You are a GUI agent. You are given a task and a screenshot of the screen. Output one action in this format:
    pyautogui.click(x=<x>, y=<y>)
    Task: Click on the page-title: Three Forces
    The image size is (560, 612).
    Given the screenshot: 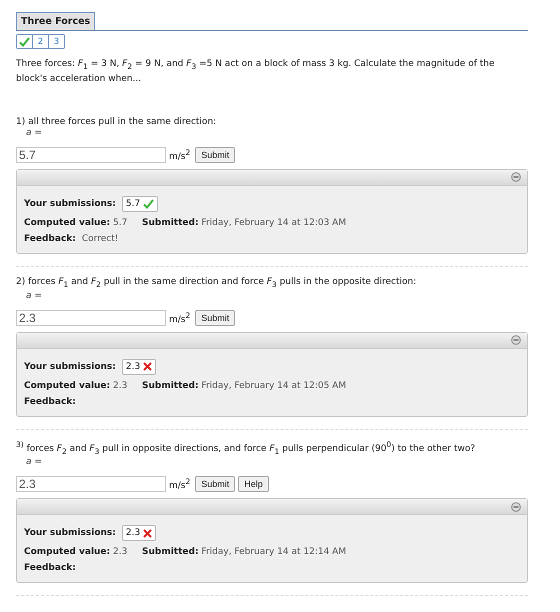 What is the action you would take?
    pyautogui.click(x=56, y=21)
    